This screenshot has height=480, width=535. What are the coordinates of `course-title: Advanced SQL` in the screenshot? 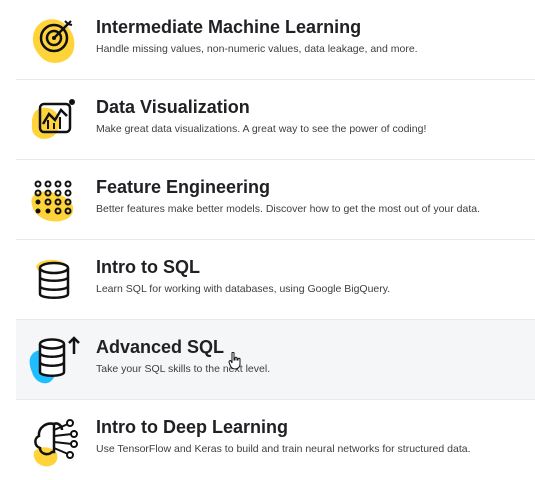 It's located at (160, 347).